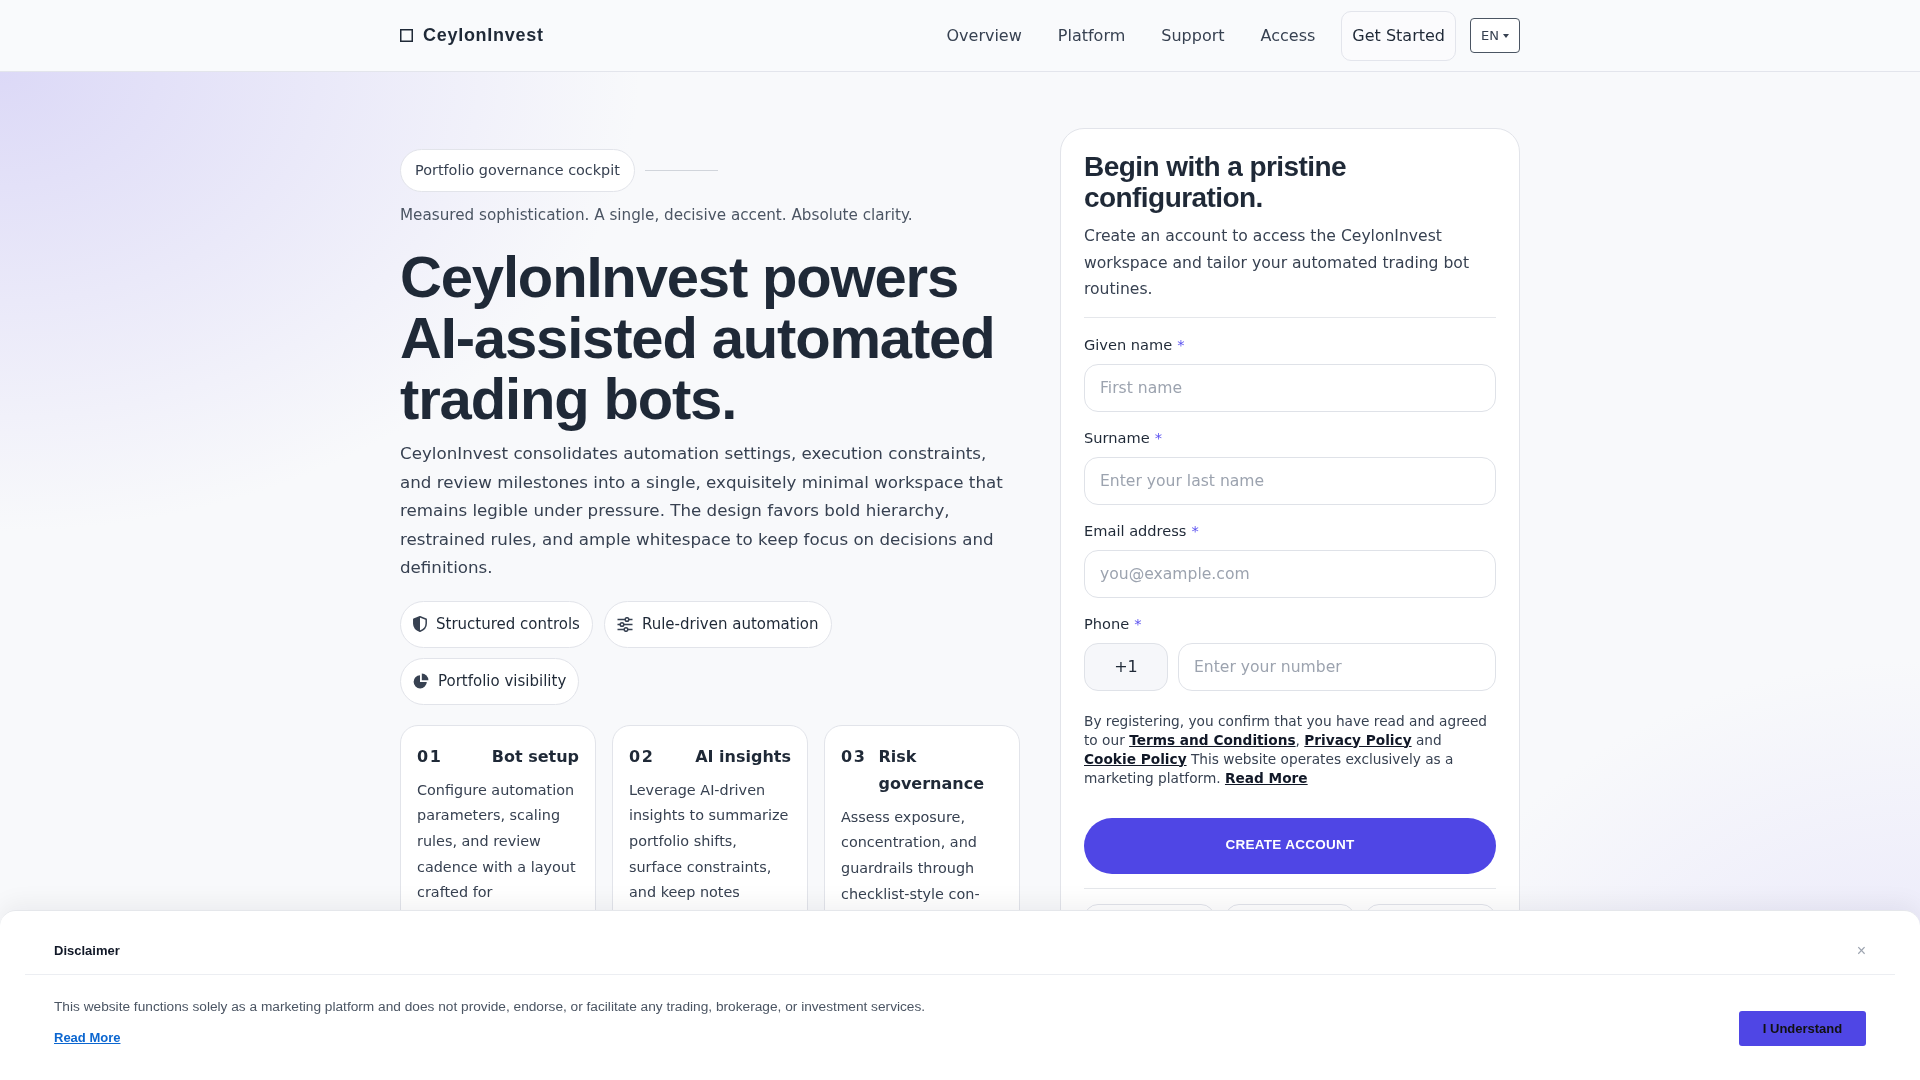 This screenshot has height=1080, width=1920. What do you see at coordinates (709, 841) in the screenshot?
I see `step-description: Leverage AI-driven insights to summarize portfolio shifts, surface constraints, and keep notes` at bounding box center [709, 841].